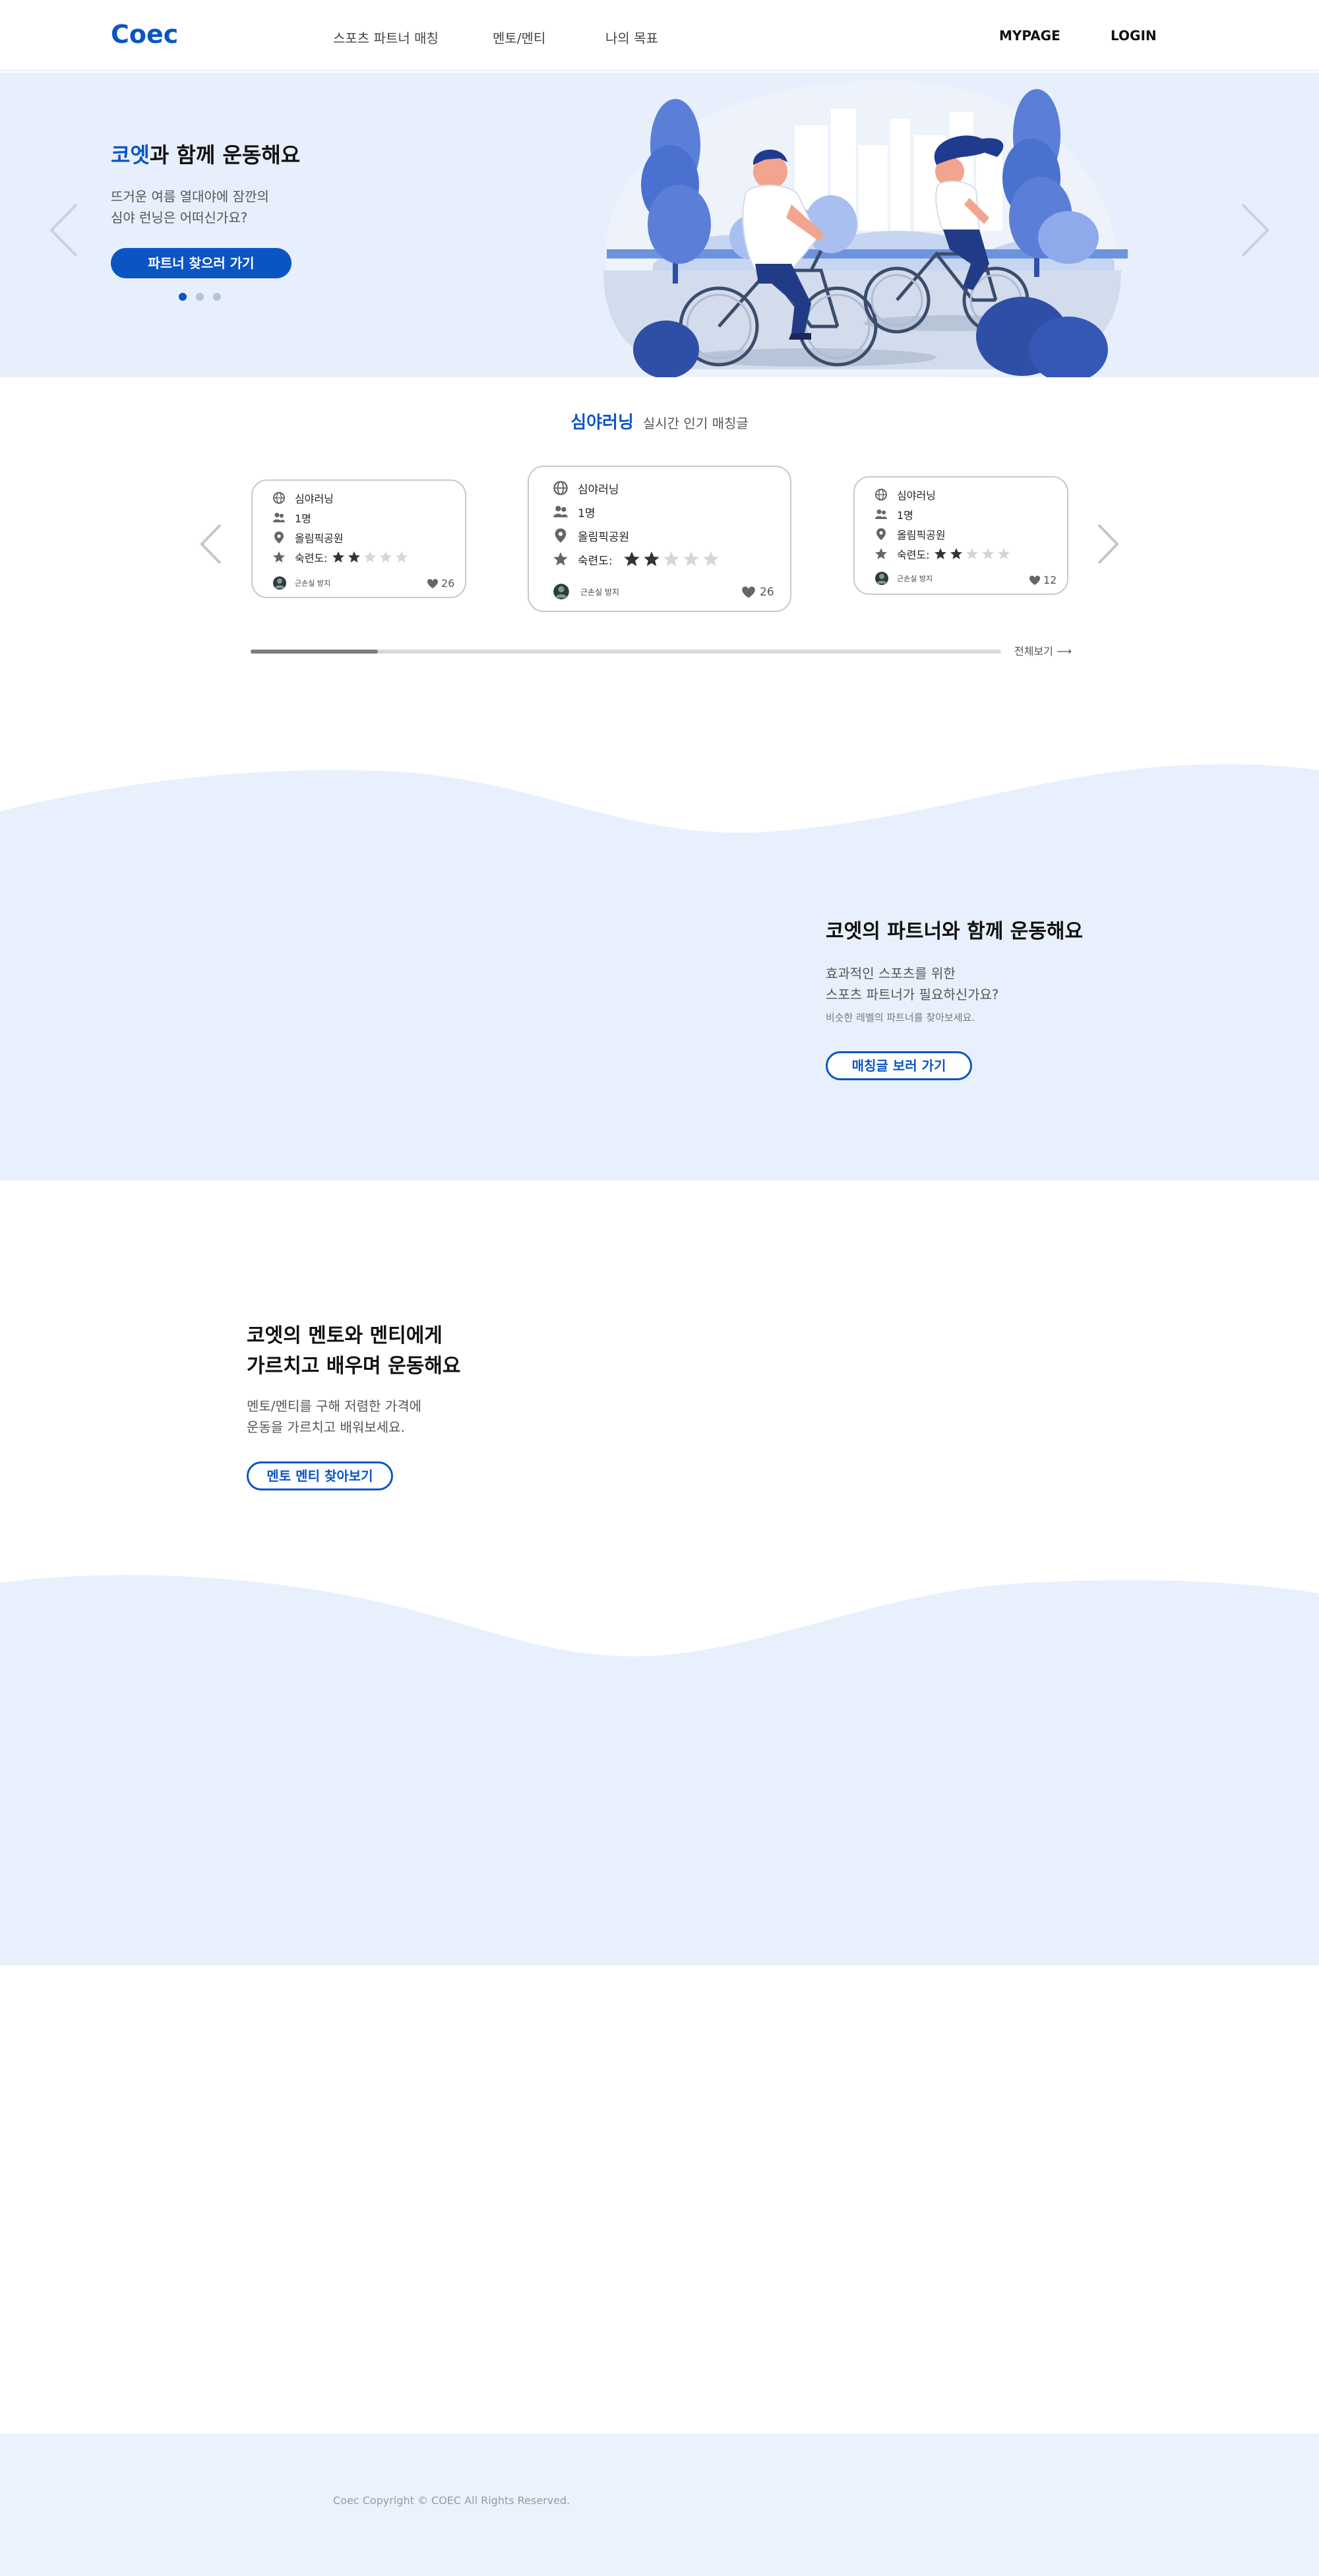 Image resolution: width=1319 pixels, height=2576 pixels. Describe the element at coordinates (631, 37) in the screenshot. I see `nav-my-goal: 나의 목표` at that location.